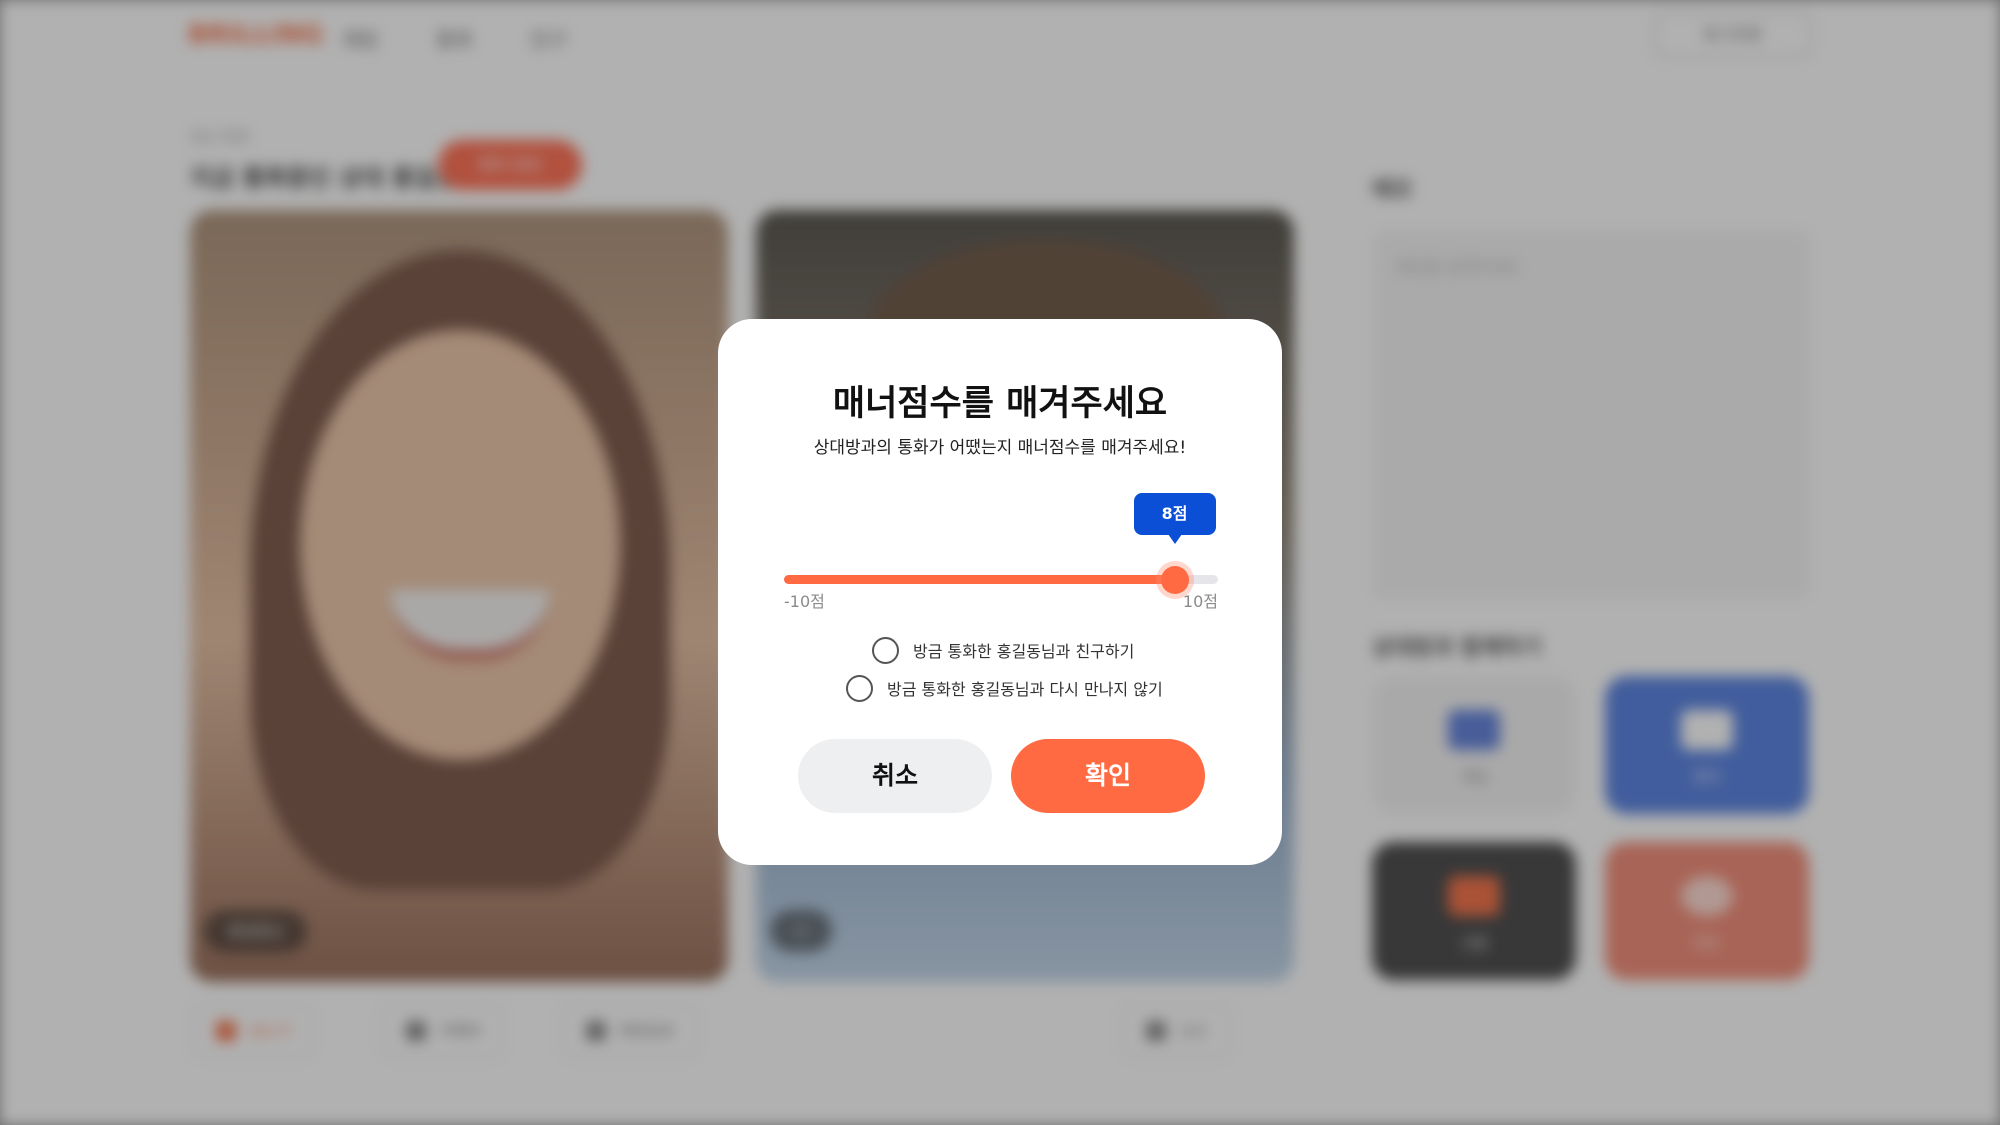  What do you see at coordinates (1174, 518) in the screenshot?
I see `score-tooltip: 8점` at bounding box center [1174, 518].